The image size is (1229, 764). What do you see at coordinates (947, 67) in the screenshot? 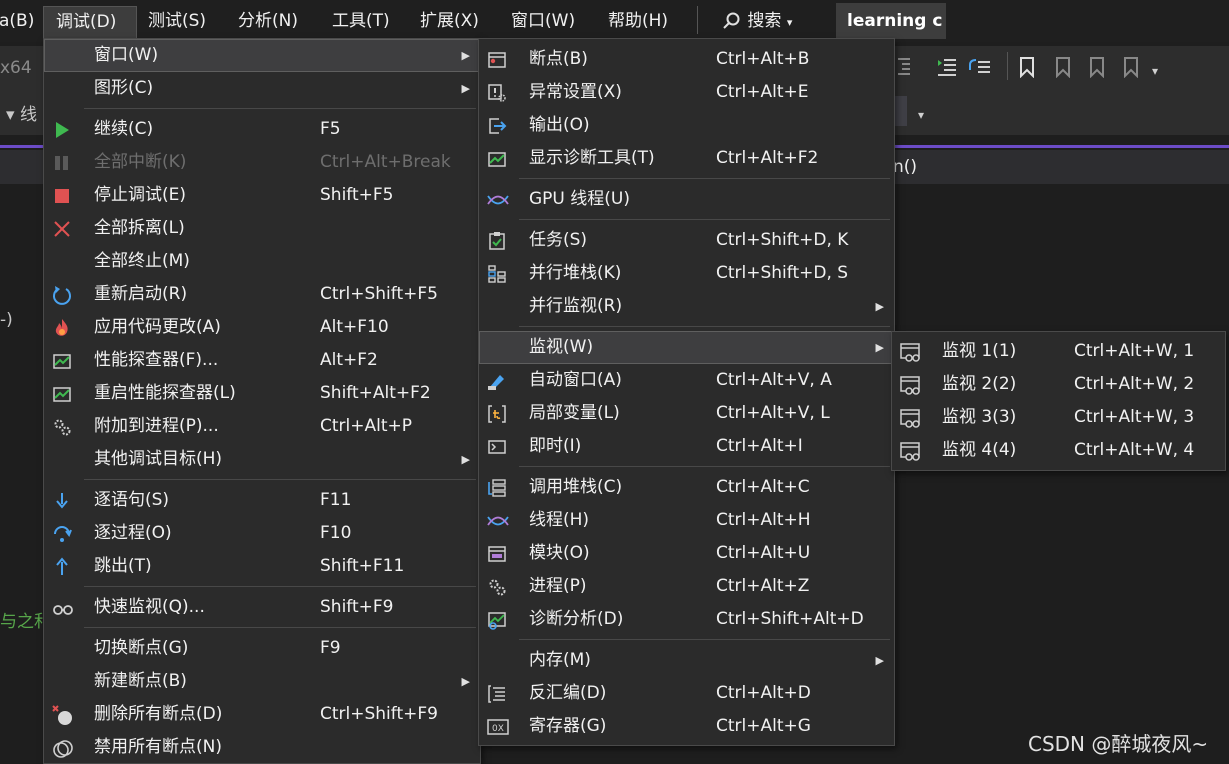
I see `comment-lines-icon` at bounding box center [947, 67].